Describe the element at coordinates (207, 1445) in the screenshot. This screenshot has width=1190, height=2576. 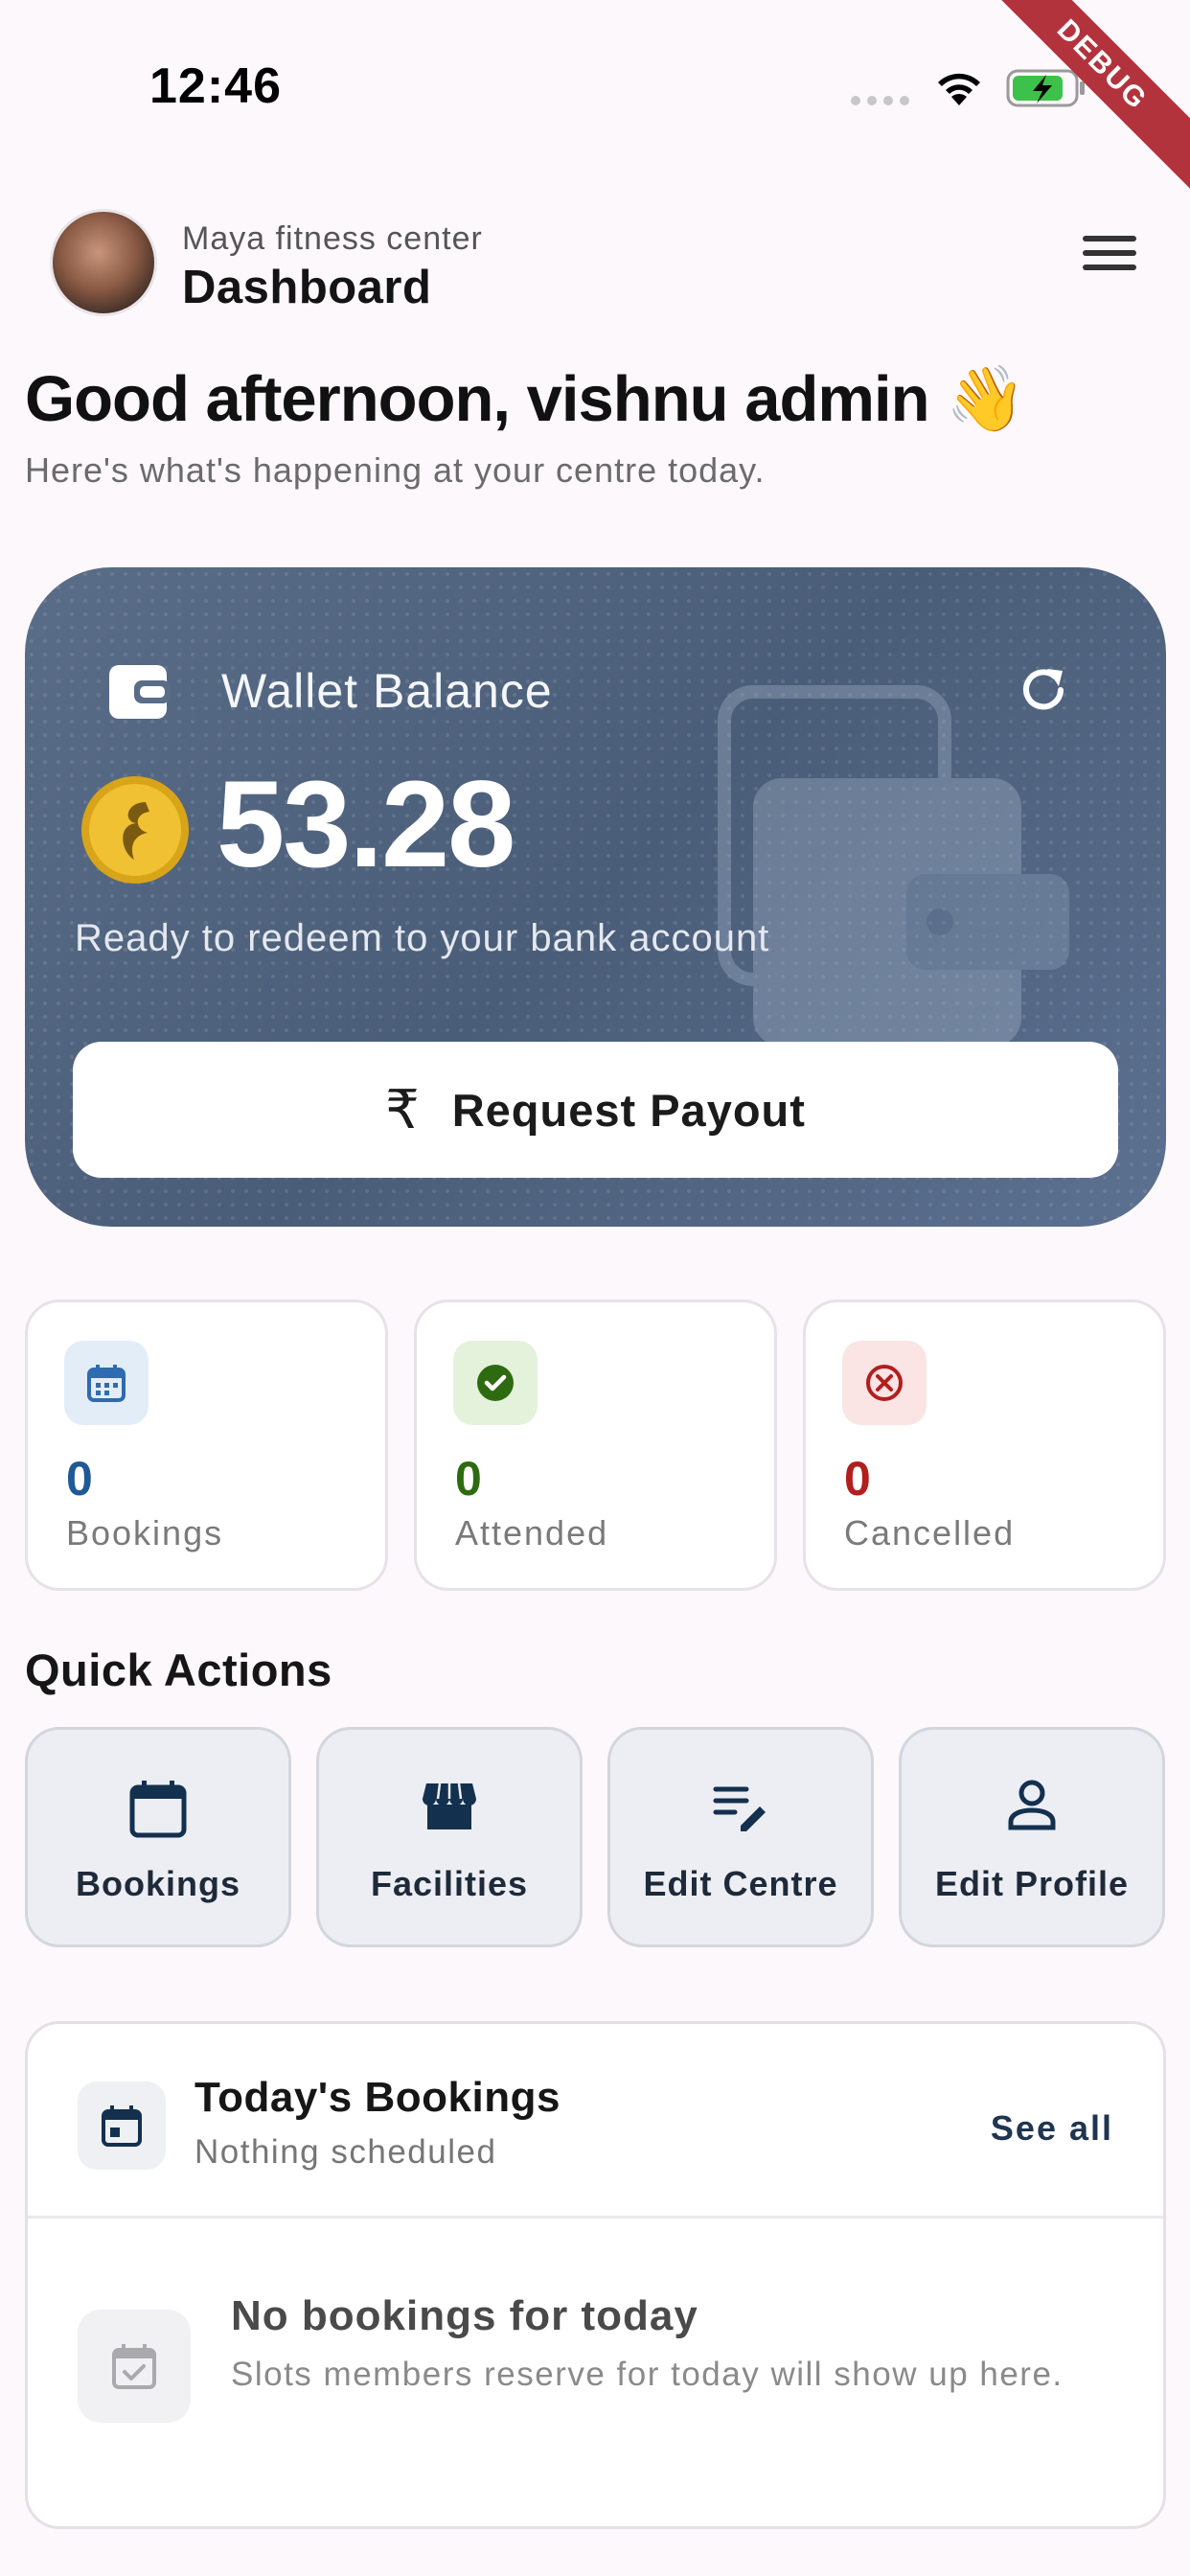
I see `stat-card-bookings: 0 Bookings` at that location.